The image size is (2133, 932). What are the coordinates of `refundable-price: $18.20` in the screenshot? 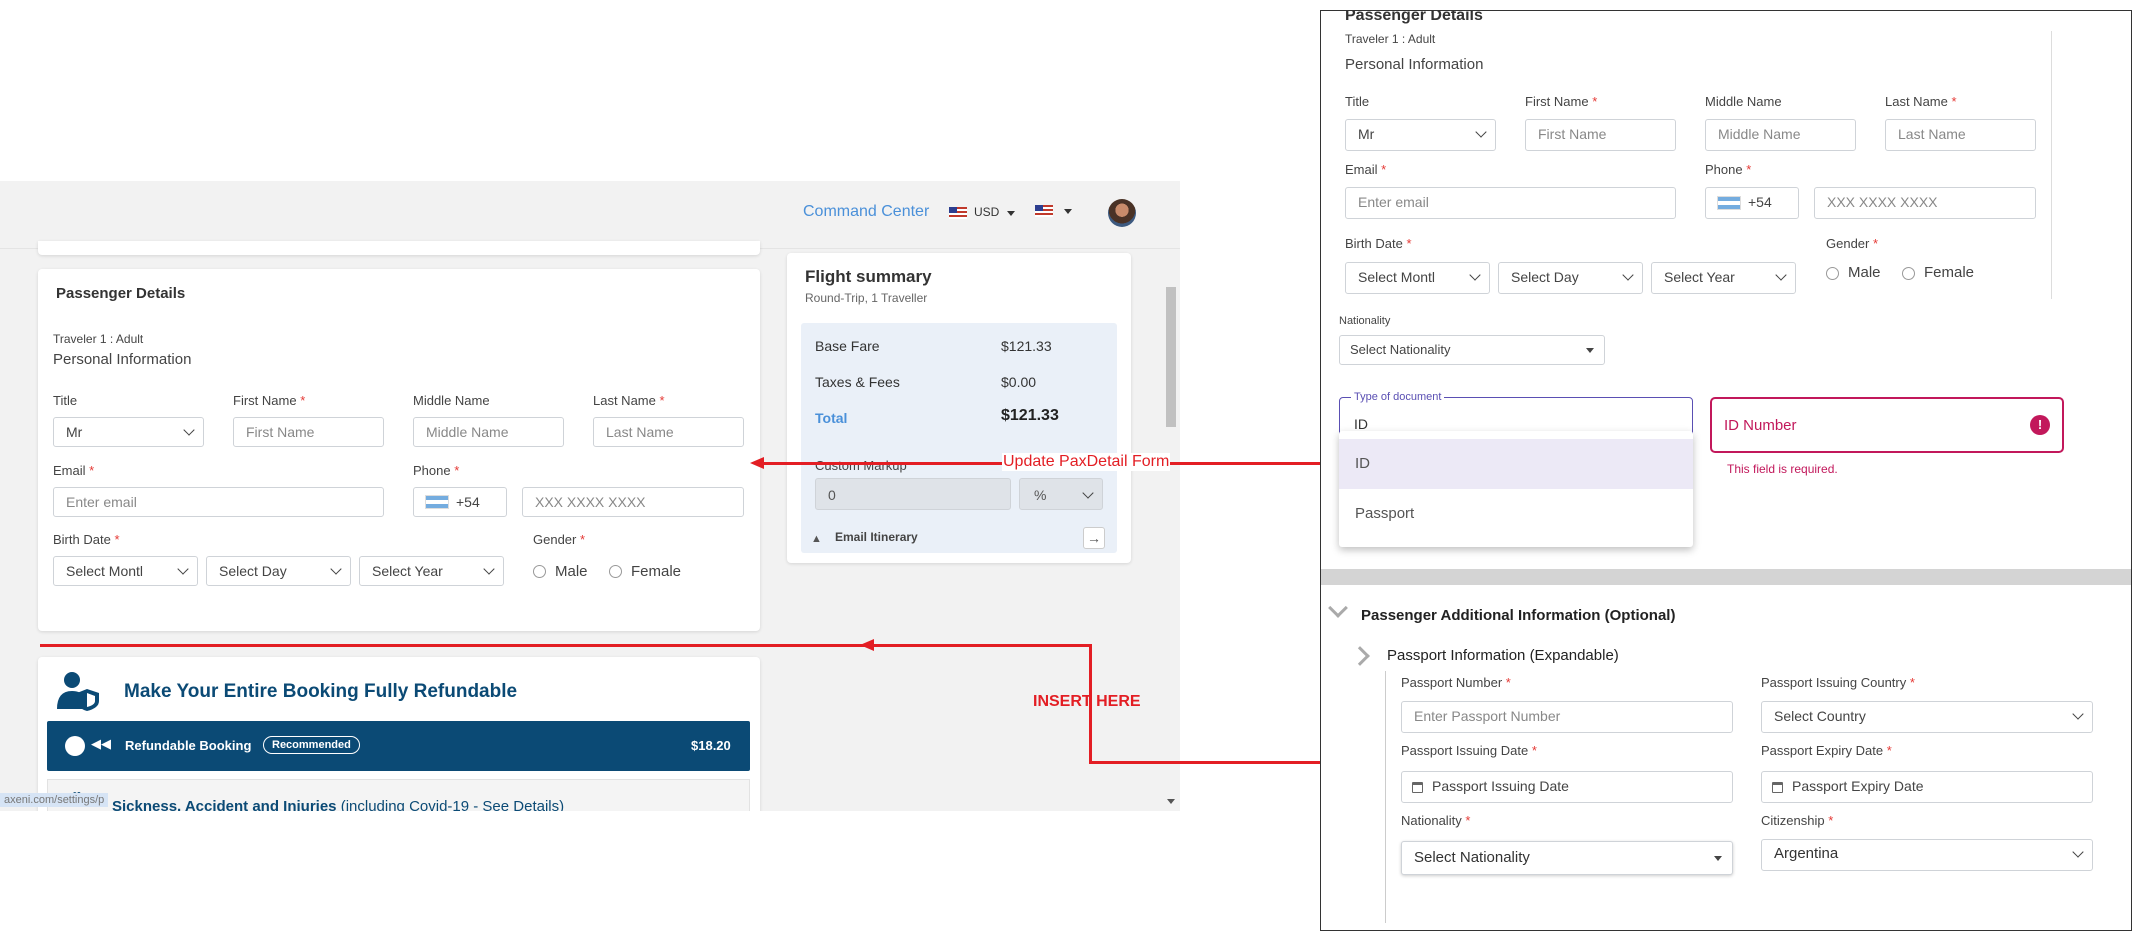 It's located at (711, 745).